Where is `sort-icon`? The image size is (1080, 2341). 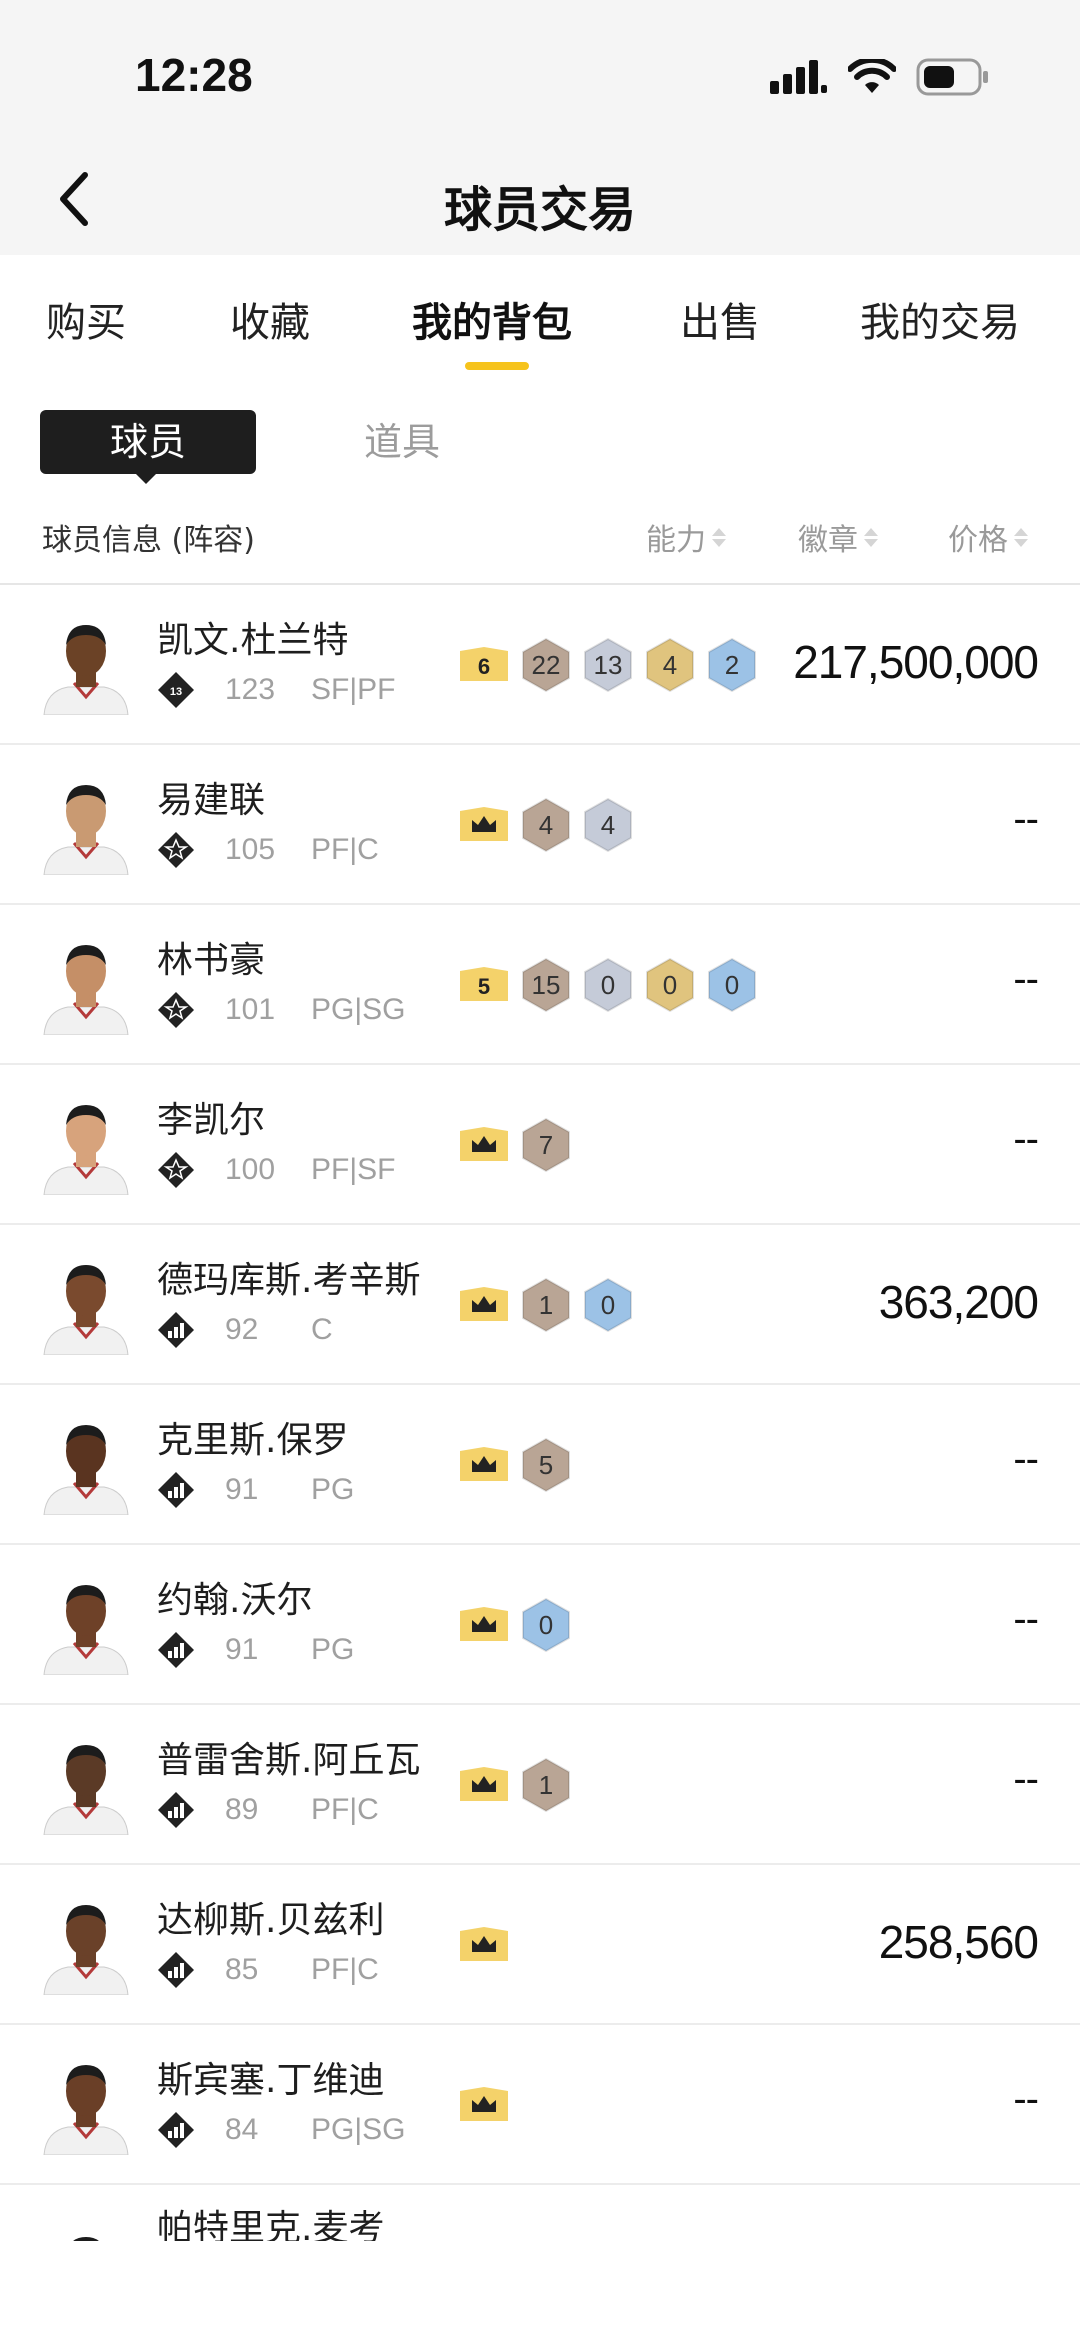 sort-icon is located at coordinates (719, 537).